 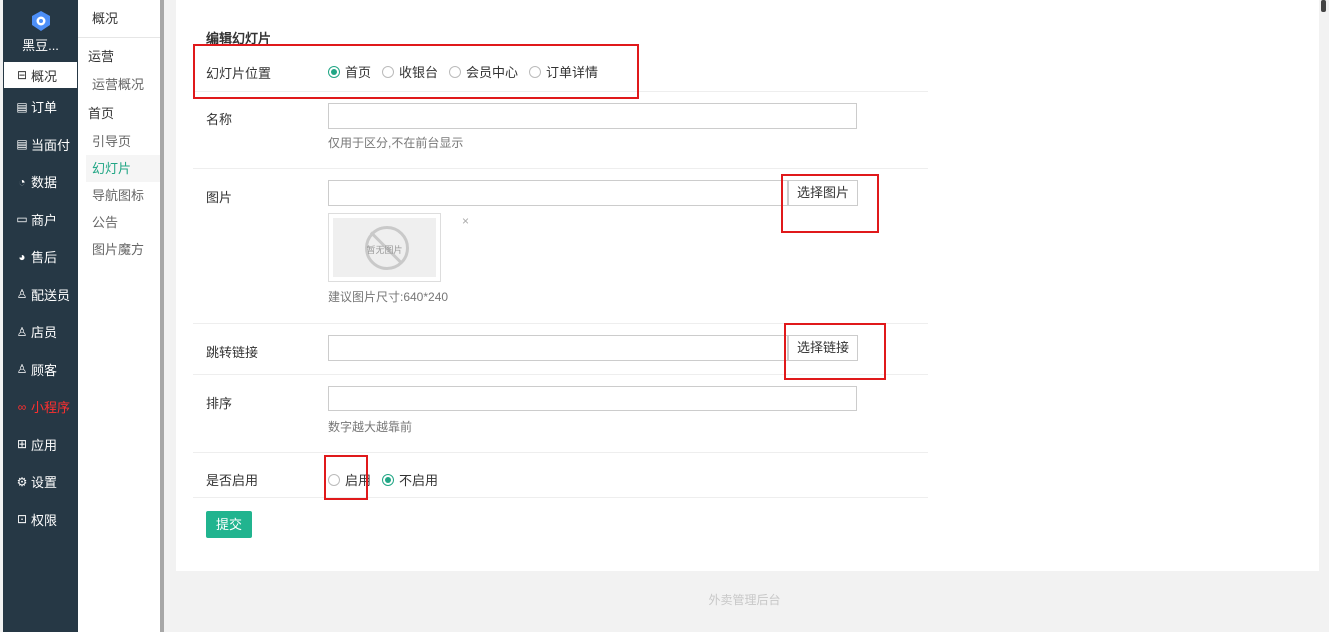 I want to click on link-input, so click(x=558, y=348).